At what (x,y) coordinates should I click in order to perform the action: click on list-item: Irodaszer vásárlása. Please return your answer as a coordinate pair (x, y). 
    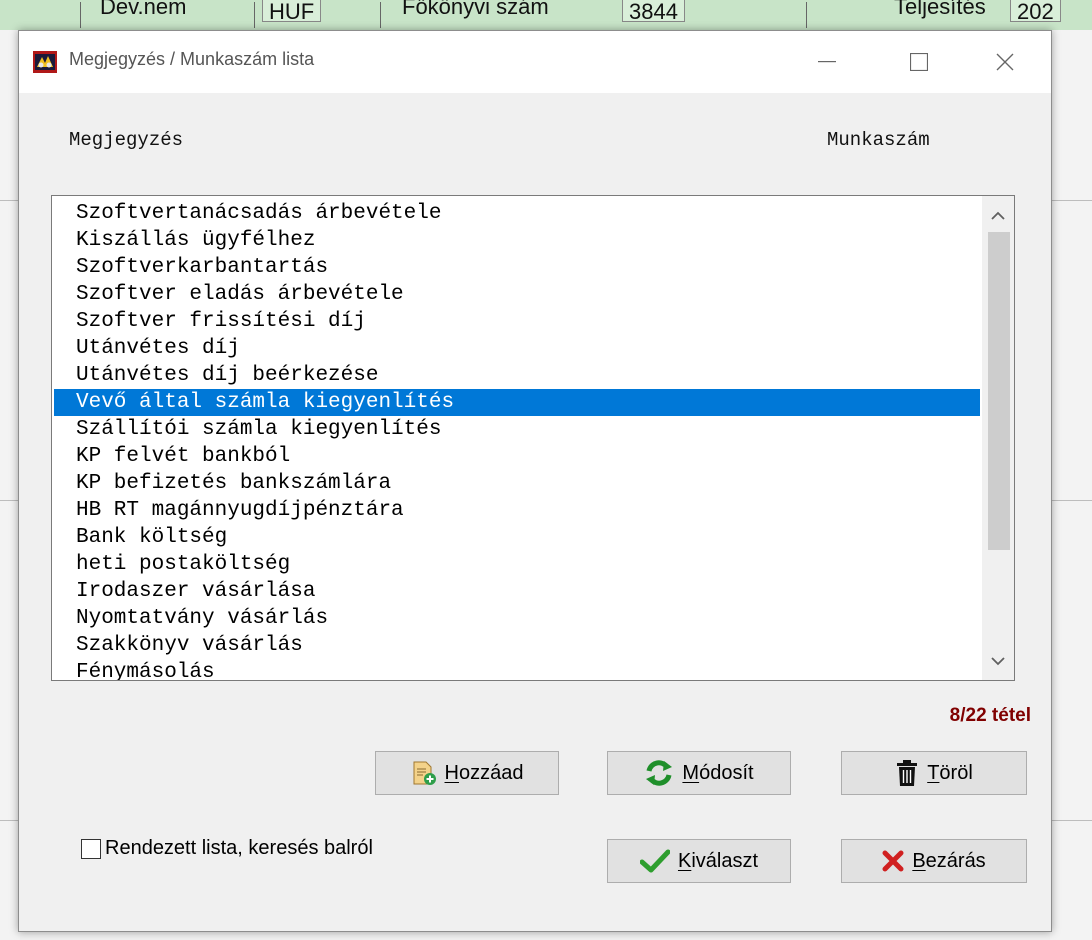
    Looking at the image, I should click on (517, 591).